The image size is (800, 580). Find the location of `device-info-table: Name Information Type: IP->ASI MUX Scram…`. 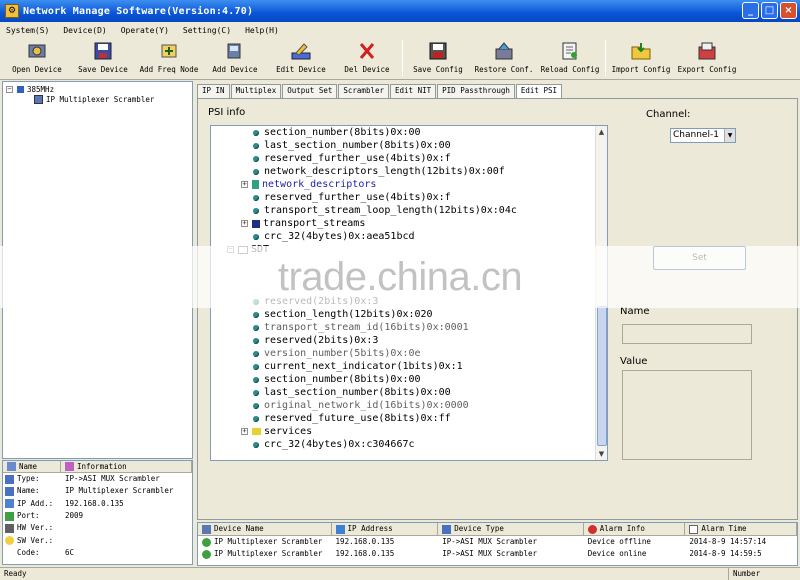

device-info-table: Name Information Type: IP->ASI MUX Scram… is located at coordinates (97, 512).